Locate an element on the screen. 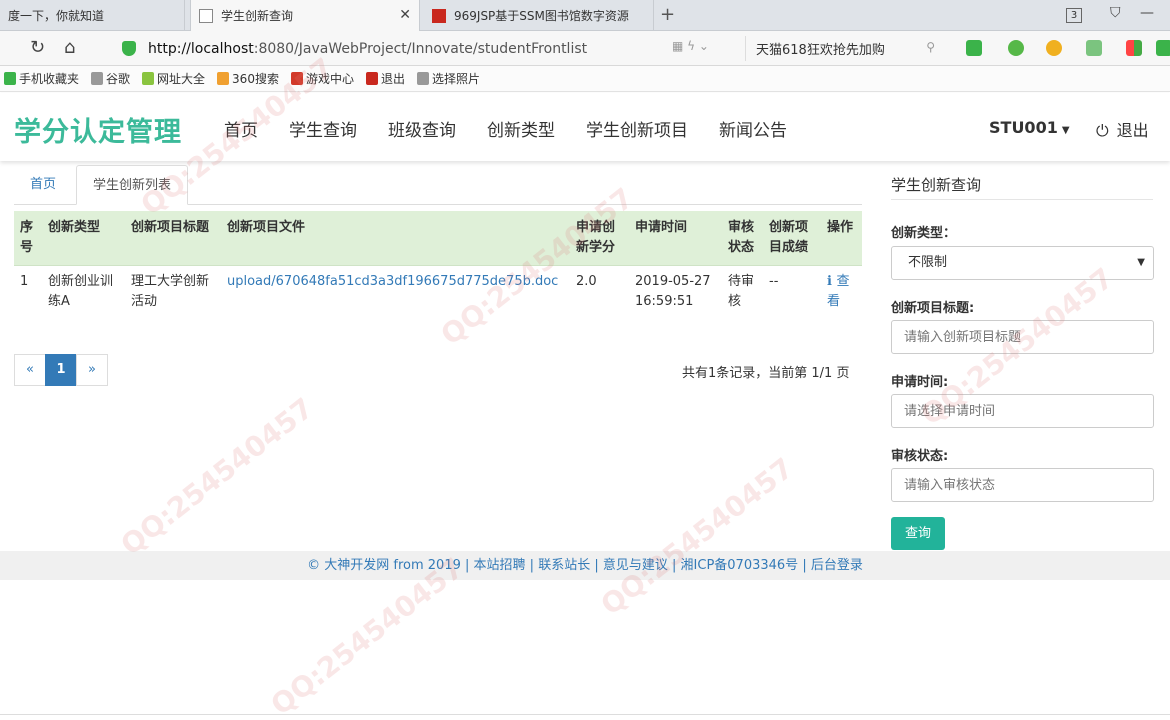 This screenshot has width=1170, height=720. nav-student-innovation: 学生创新项目 is located at coordinates (637, 128).